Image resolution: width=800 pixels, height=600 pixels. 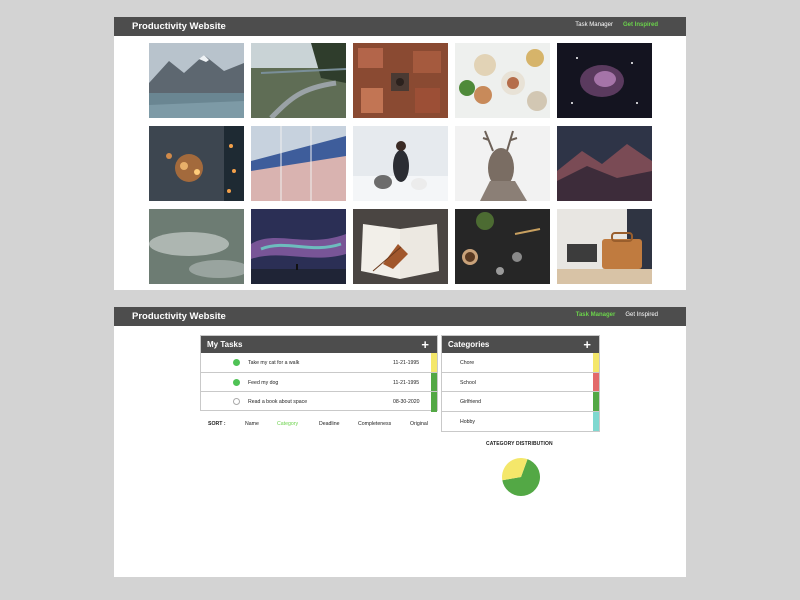 What do you see at coordinates (520, 402) in the screenshot?
I see `category-row: Girlfriend` at bounding box center [520, 402].